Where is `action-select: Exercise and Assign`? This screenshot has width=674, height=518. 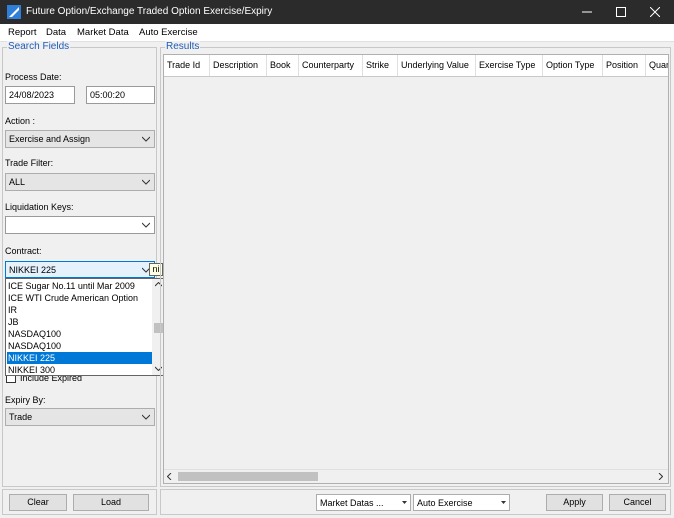 action-select: Exercise and Assign is located at coordinates (80, 139).